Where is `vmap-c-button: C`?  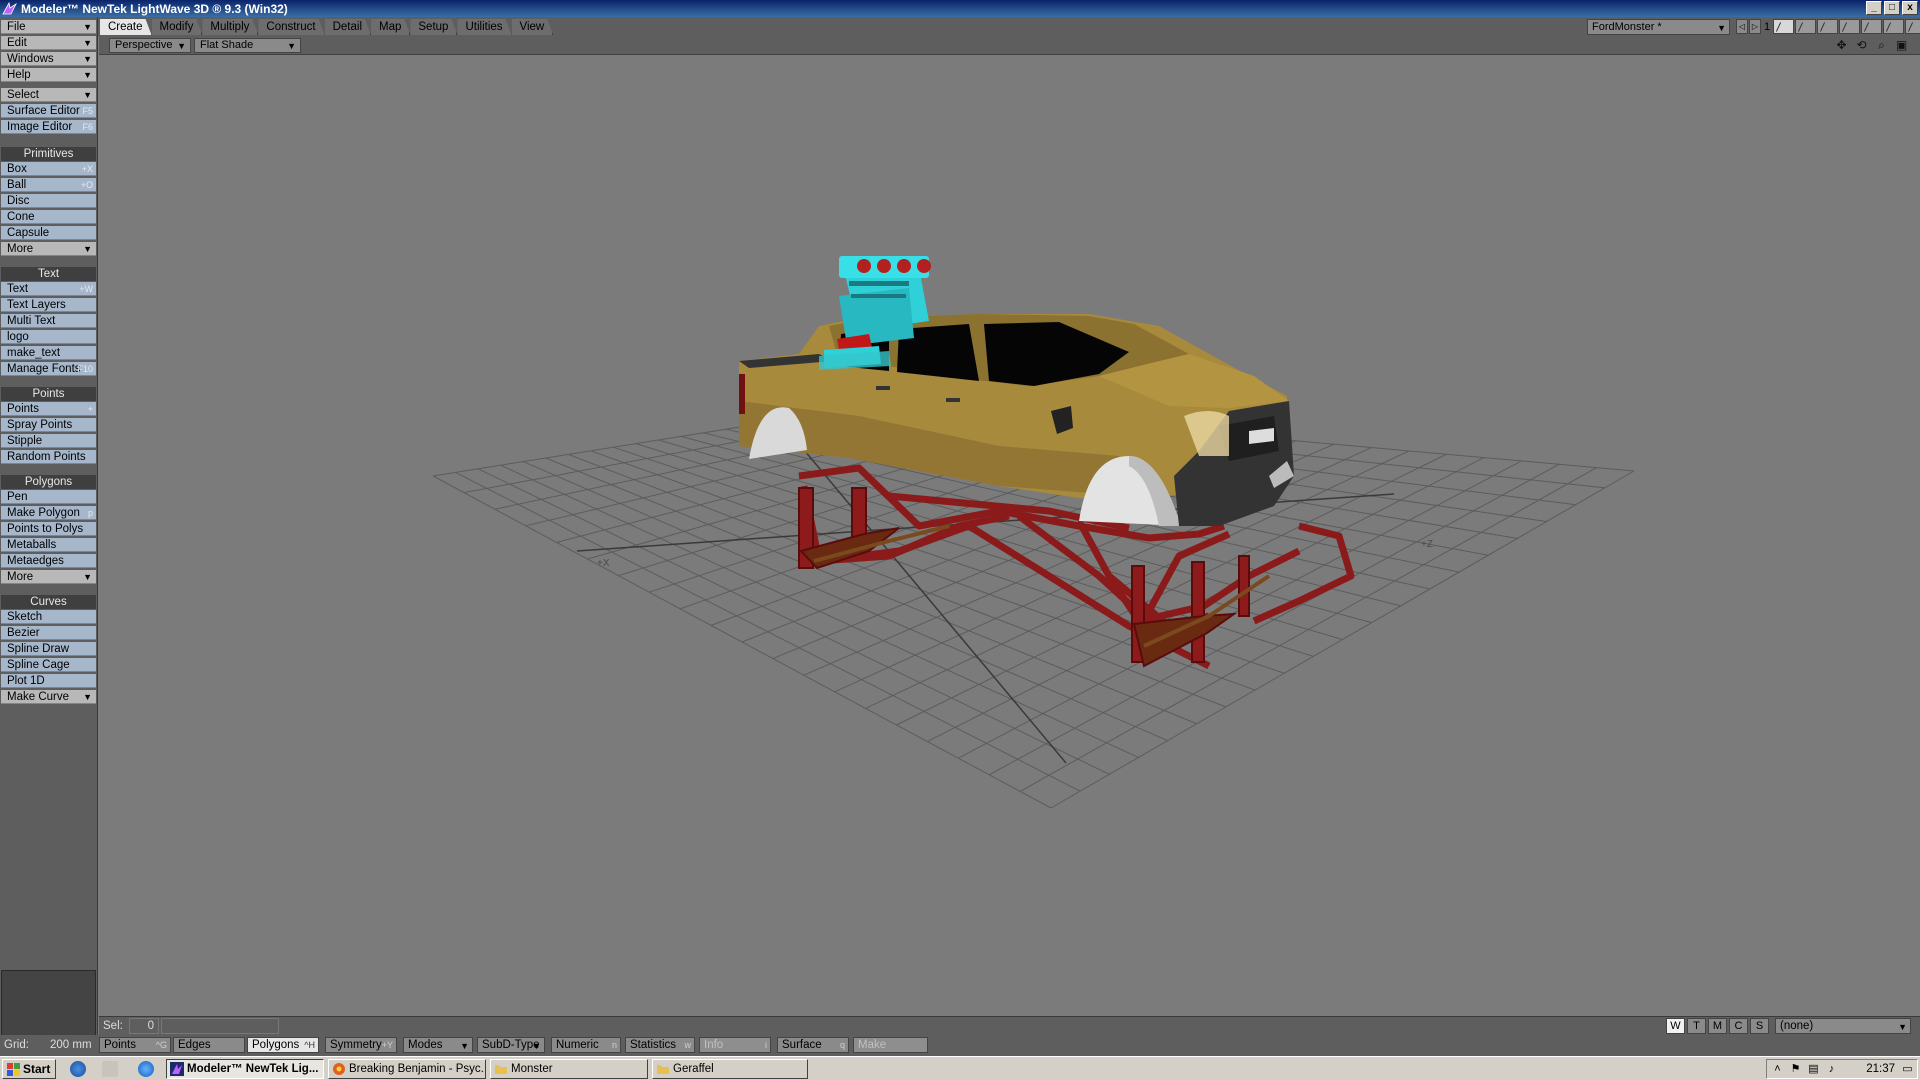 vmap-c-button: C is located at coordinates (1738, 1026).